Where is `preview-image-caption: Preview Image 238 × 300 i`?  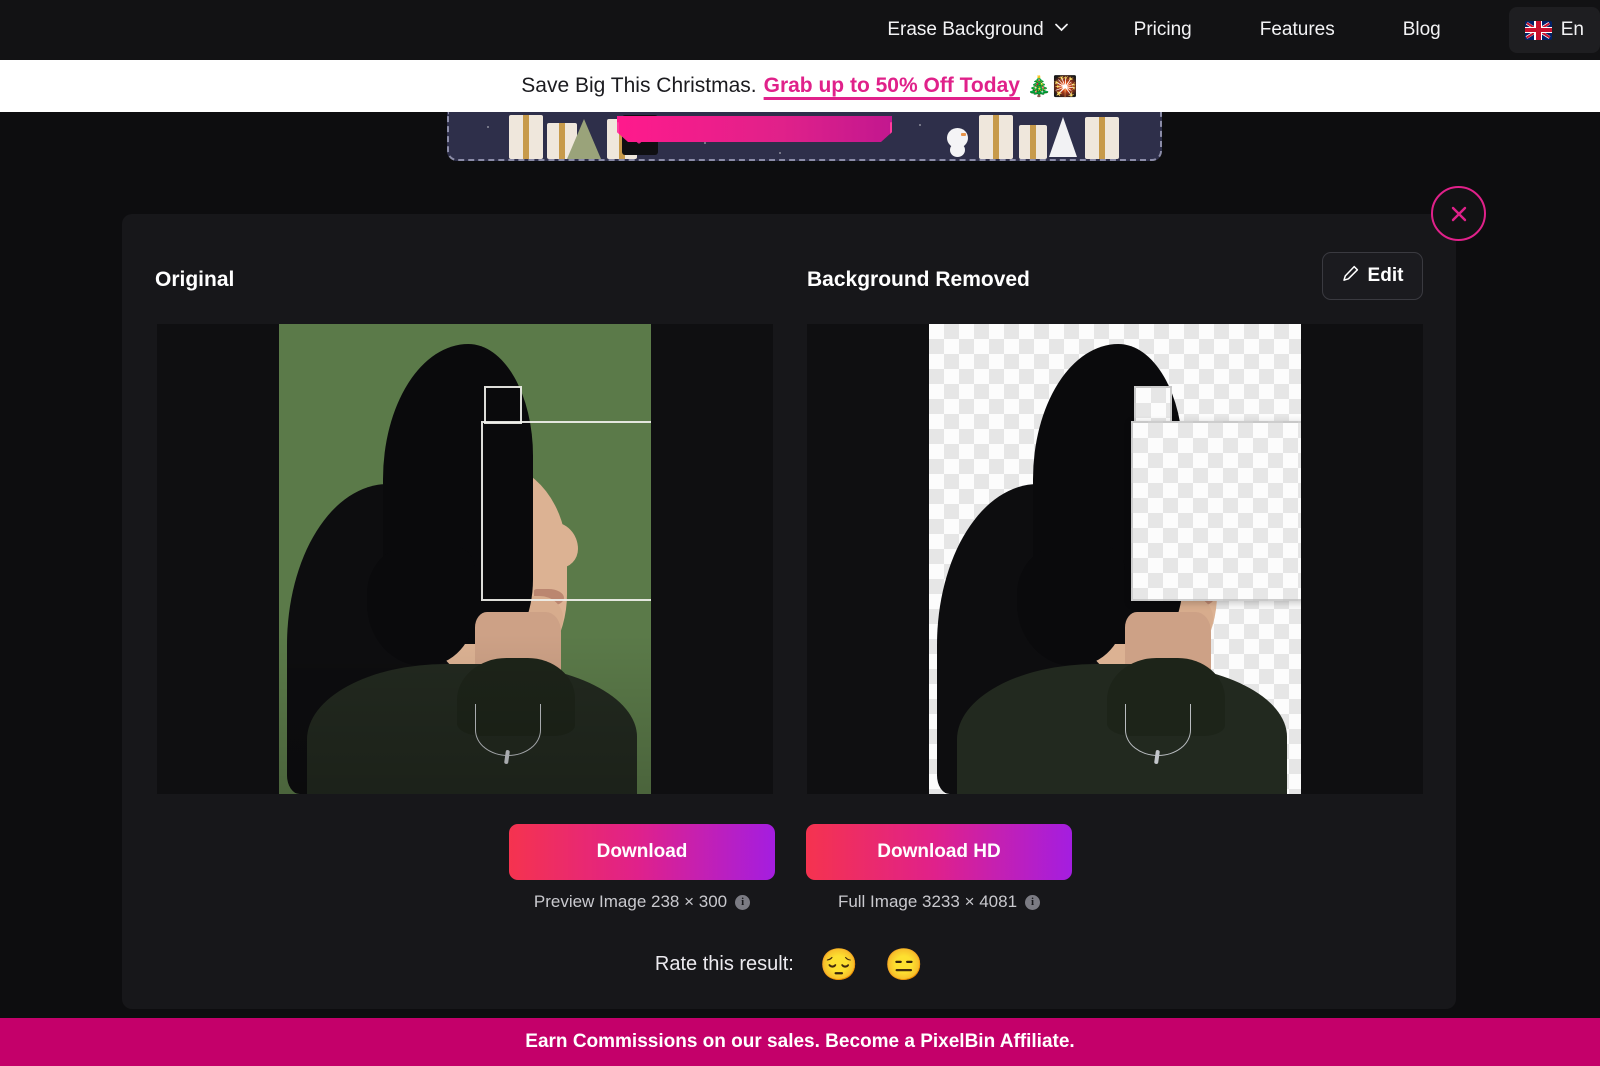 preview-image-caption: Preview Image 238 × 300 i is located at coordinates (642, 902).